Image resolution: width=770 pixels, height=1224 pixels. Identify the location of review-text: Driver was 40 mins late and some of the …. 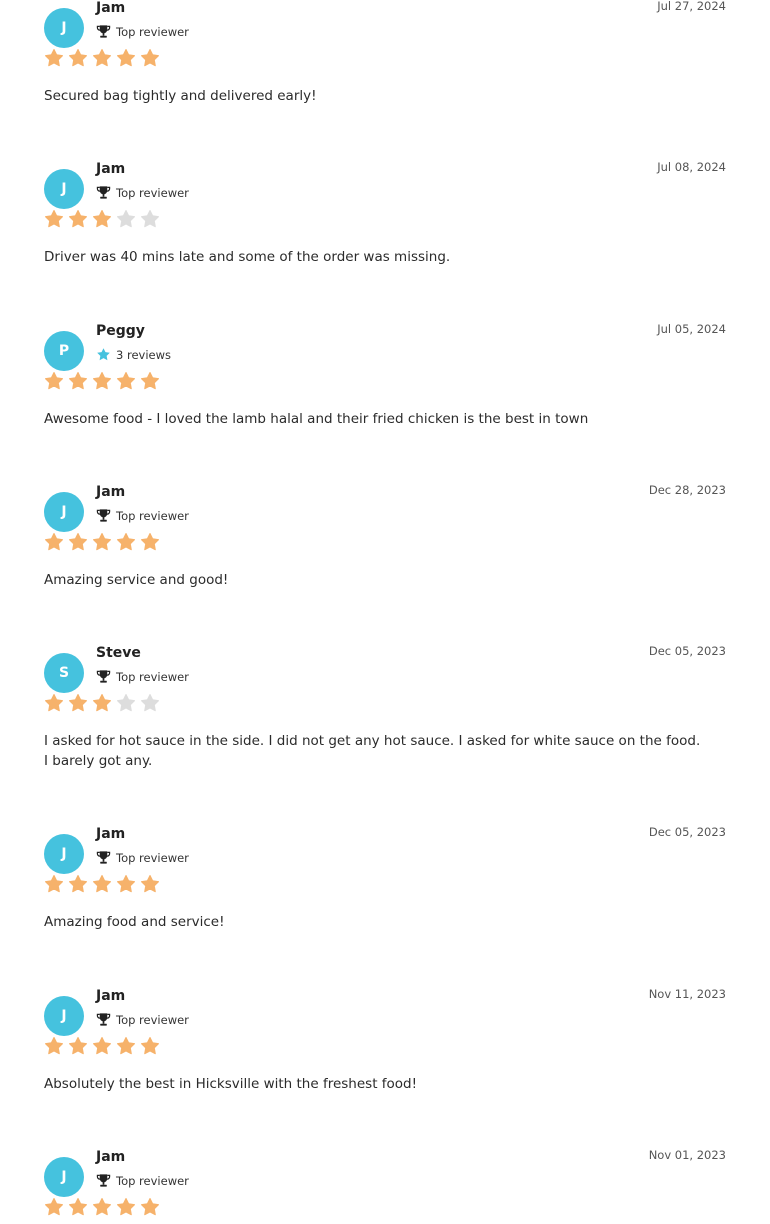
(247, 257).